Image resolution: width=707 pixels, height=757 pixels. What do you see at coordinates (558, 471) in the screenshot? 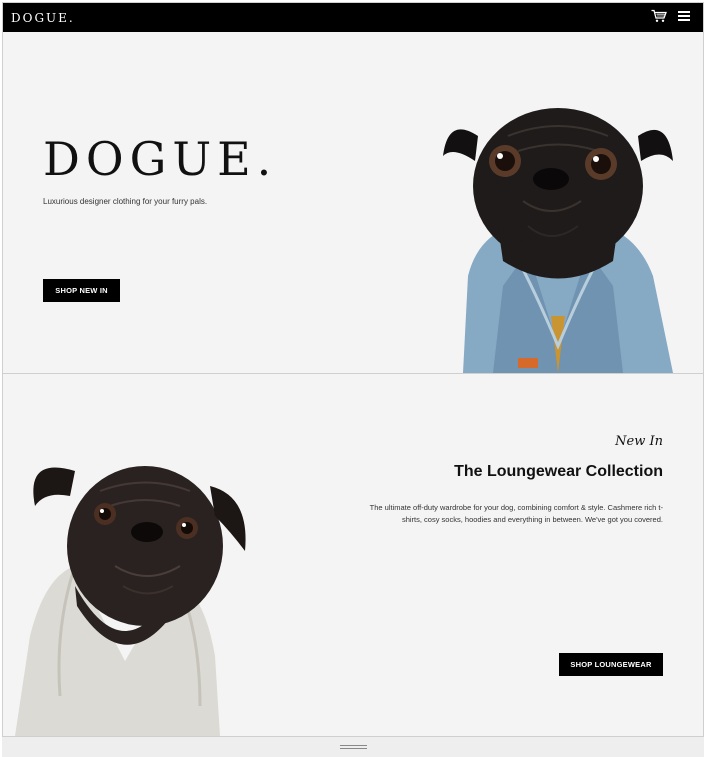
I see `collection-title: The Loungewear Collection` at bounding box center [558, 471].